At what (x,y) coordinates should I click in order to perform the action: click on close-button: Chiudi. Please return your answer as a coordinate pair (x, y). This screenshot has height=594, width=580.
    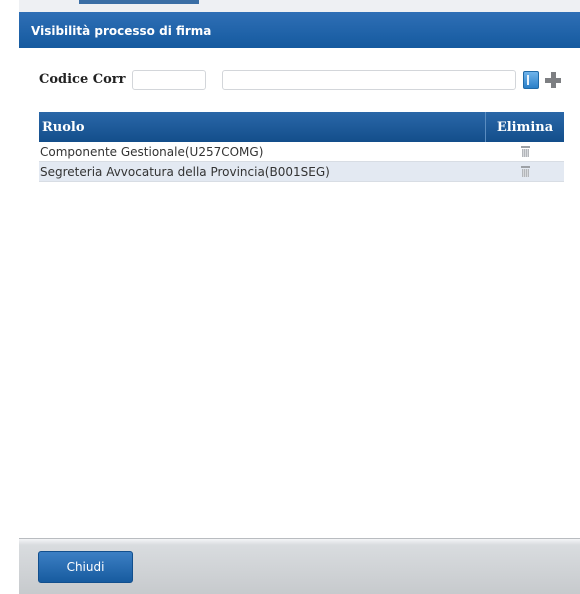
    Looking at the image, I should click on (85, 567).